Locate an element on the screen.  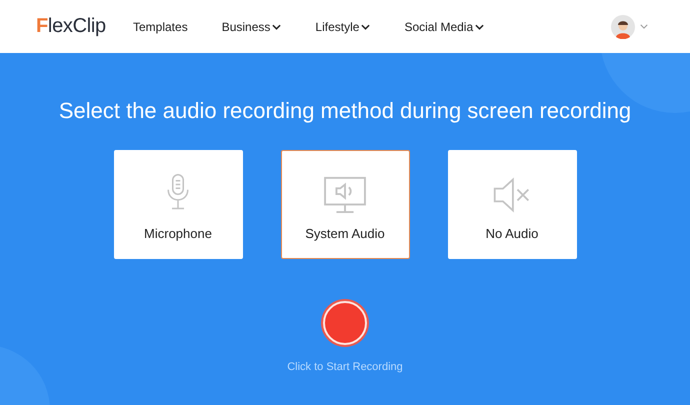
audio-option-card: System Audio is located at coordinates (345, 204).